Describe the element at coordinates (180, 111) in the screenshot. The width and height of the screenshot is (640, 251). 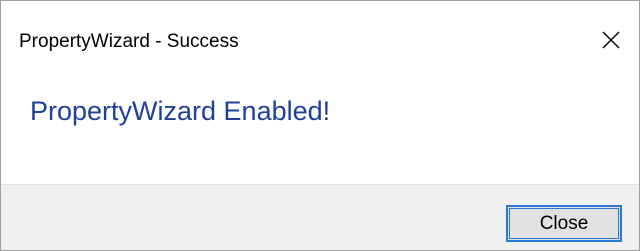
I see `success-message: PropertyWizard Enabled!` at that location.